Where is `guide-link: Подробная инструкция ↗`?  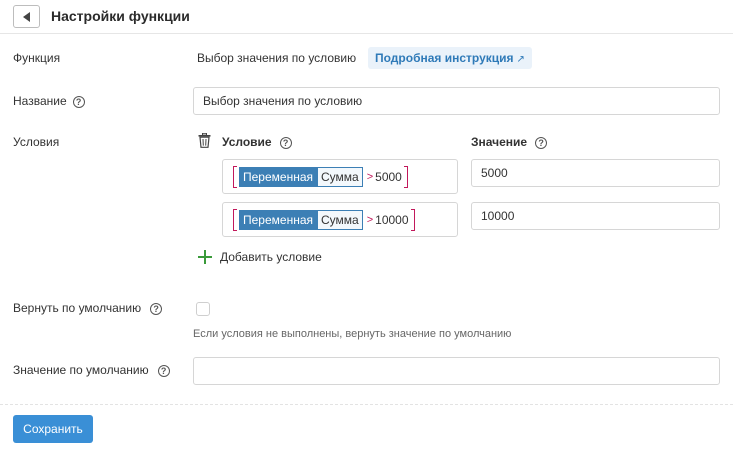 guide-link: Подробная инструкция ↗ is located at coordinates (450, 58).